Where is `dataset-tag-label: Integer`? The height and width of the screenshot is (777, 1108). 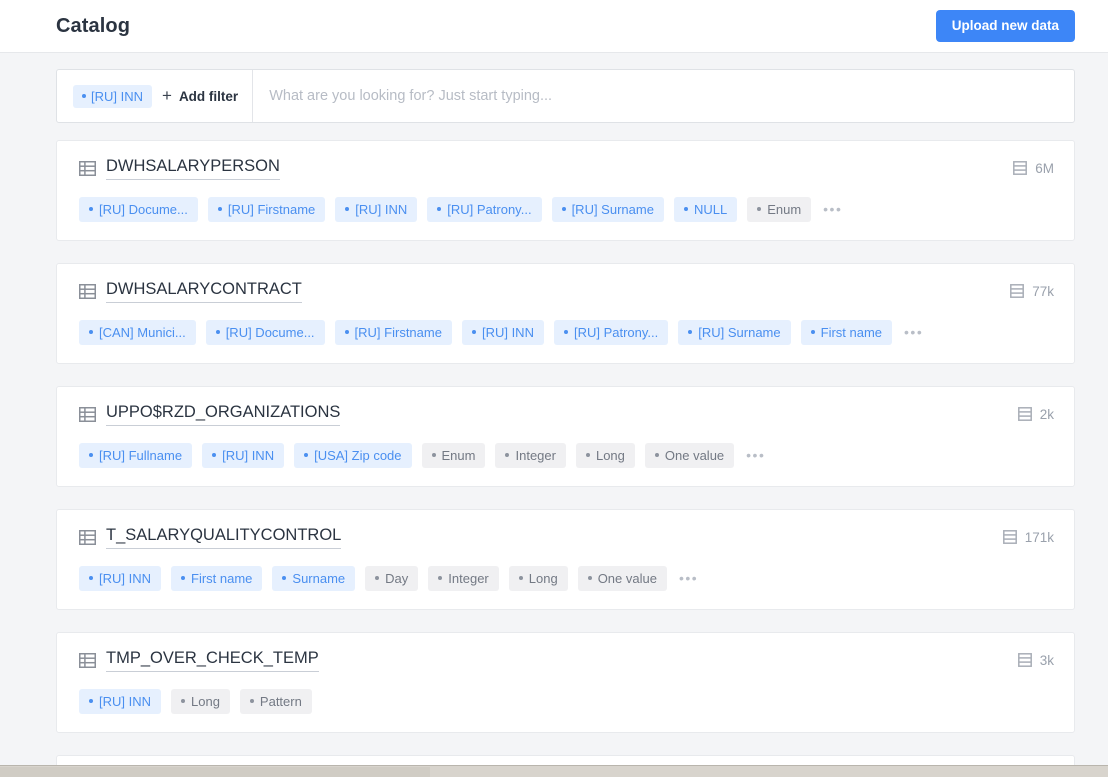
dataset-tag-label: Integer is located at coordinates (468, 578).